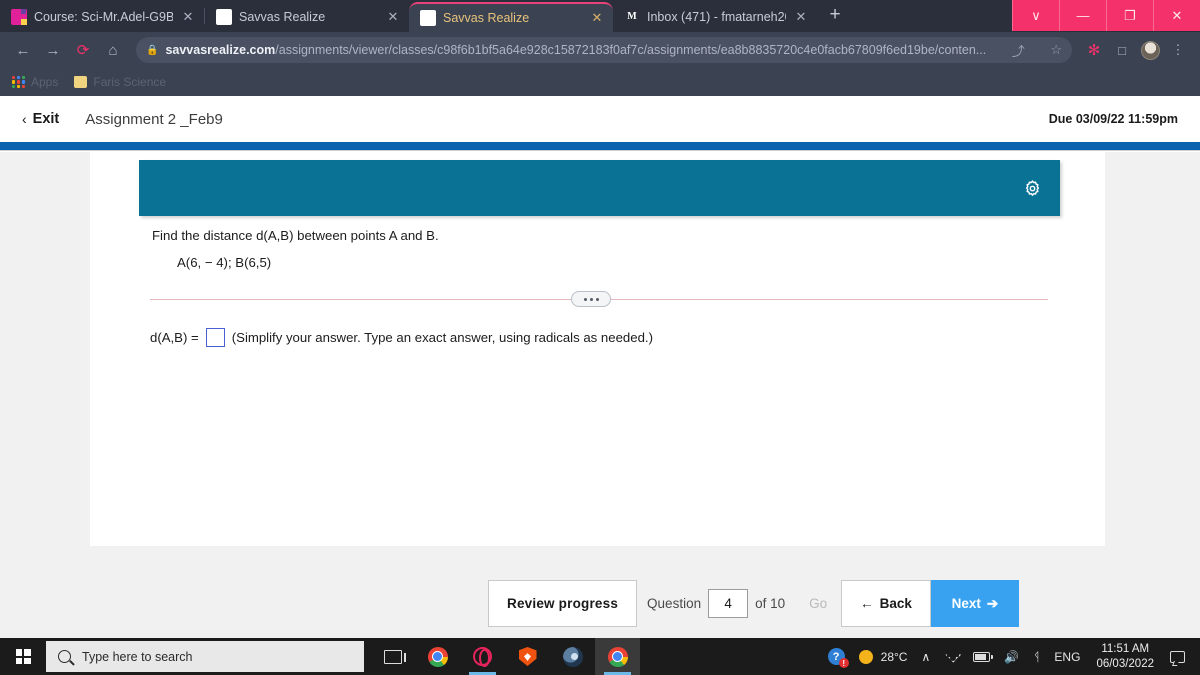 The height and width of the screenshot is (675, 1200). Describe the element at coordinates (1177, 656) in the screenshot. I see `notifications-icon` at that location.